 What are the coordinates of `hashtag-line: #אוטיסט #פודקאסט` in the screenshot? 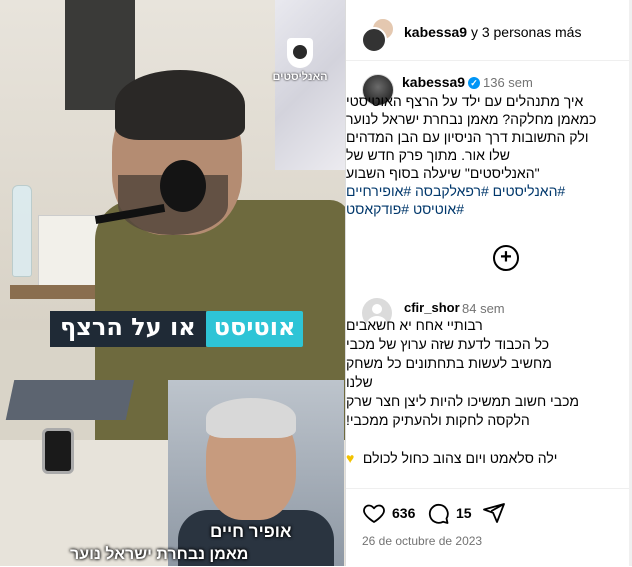 It's located at (481, 209).